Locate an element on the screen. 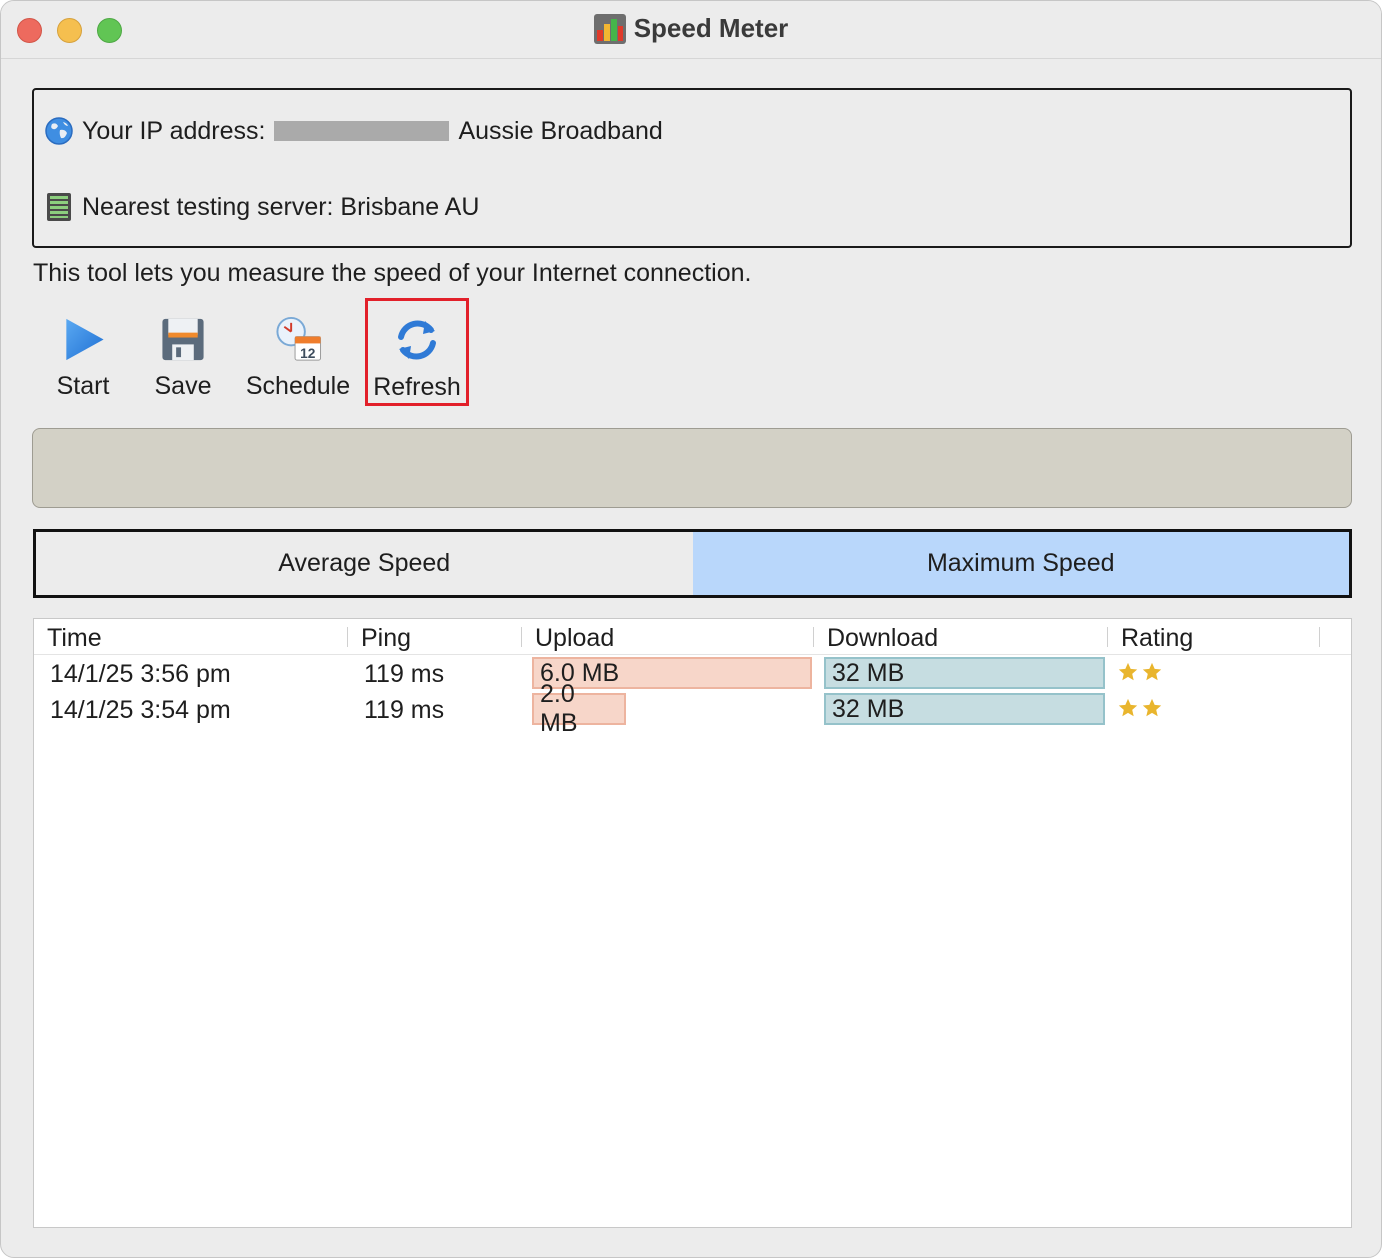  start-label: Start is located at coordinates (83, 386).